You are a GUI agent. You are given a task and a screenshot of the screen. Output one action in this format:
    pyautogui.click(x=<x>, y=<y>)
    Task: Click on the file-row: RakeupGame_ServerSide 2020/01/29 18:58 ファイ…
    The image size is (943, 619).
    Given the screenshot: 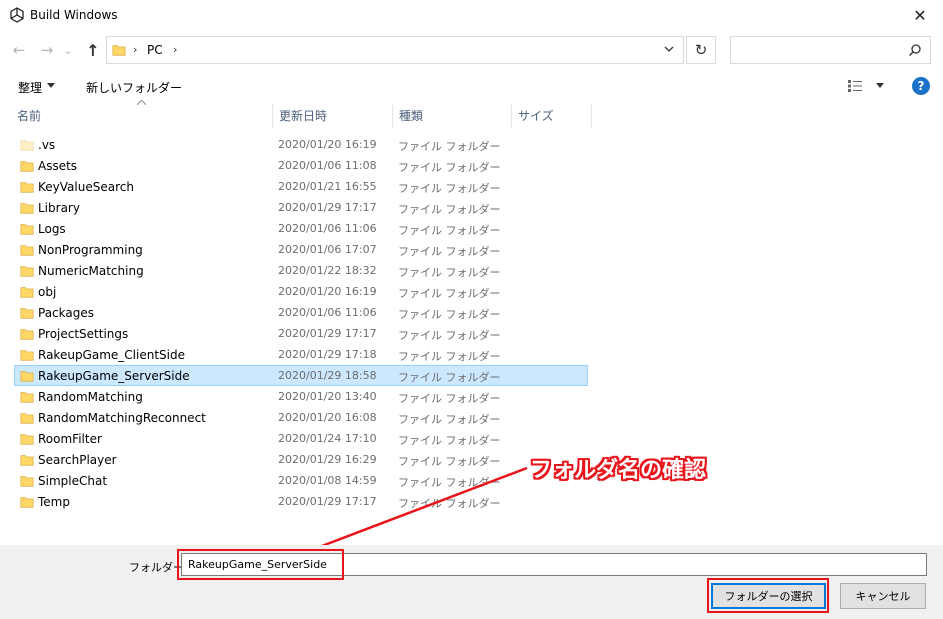 What is the action you would take?
    pyautogui.click(x=301, y=375)
    